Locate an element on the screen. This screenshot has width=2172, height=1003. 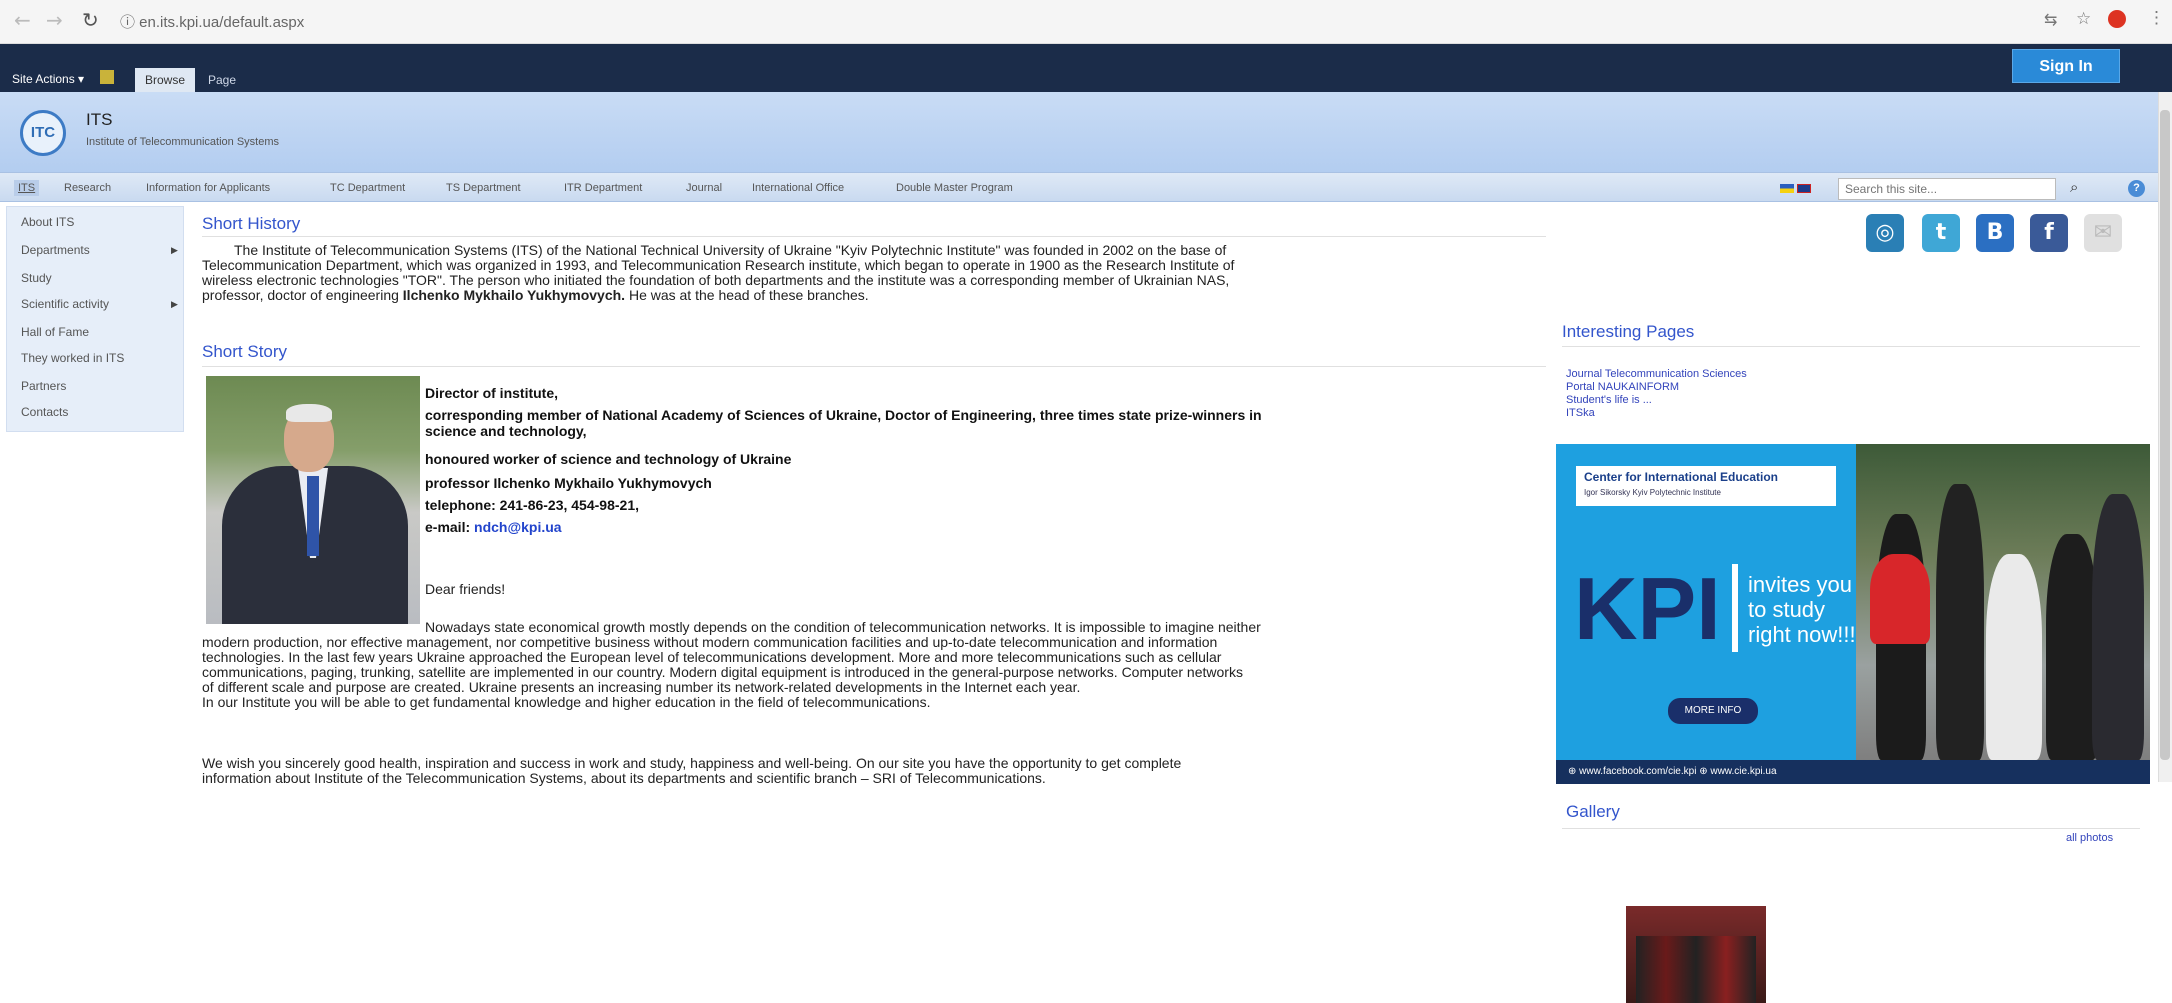
email-link: ndch@kpi.ua is located at coordinates (518, 527).